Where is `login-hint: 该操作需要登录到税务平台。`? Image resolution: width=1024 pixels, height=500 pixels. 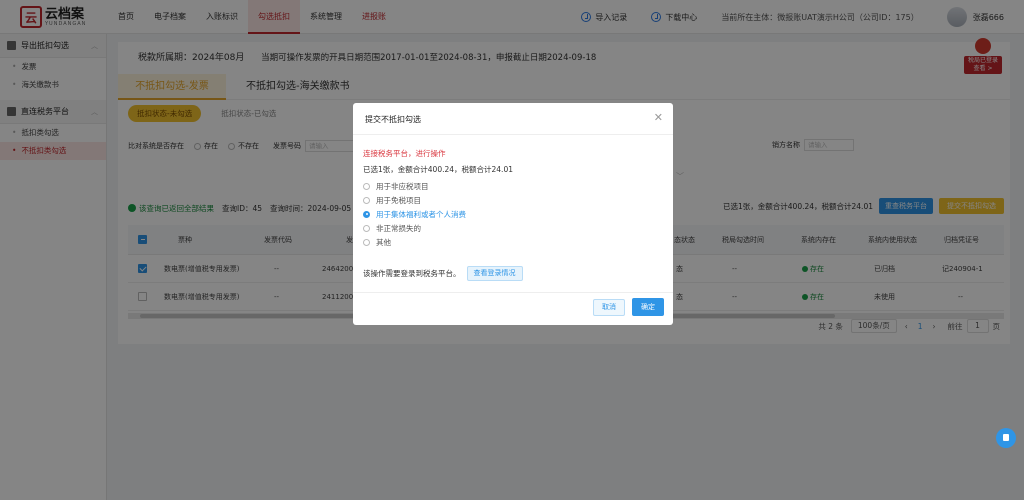
login-hint: 该操作需要登录到税务平台。 is located at coordinates (412, 273).